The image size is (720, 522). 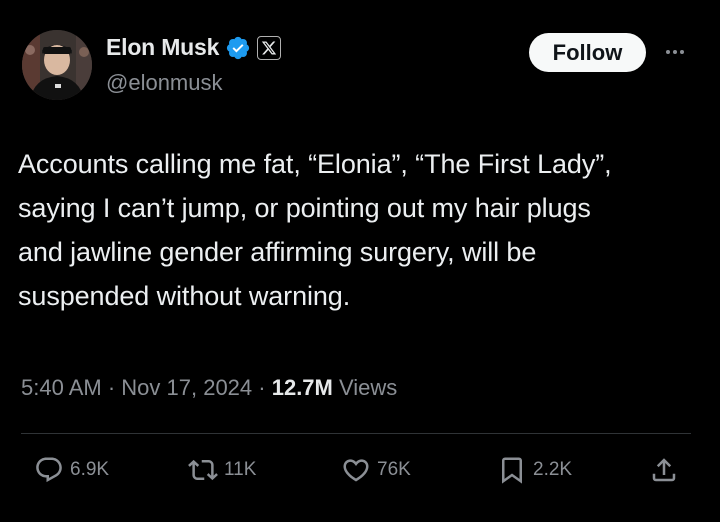 What do you see at coordinates (240, 469) in the screenshot?
I see `repost-count: 11K` at bounding box center [240, 469].